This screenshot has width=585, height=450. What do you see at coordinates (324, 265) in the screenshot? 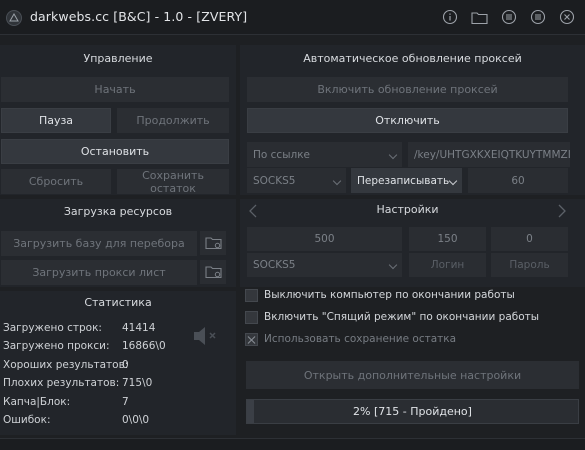
I see `proxy-type-select: SOCKS5` at bounding box center [324, 265].